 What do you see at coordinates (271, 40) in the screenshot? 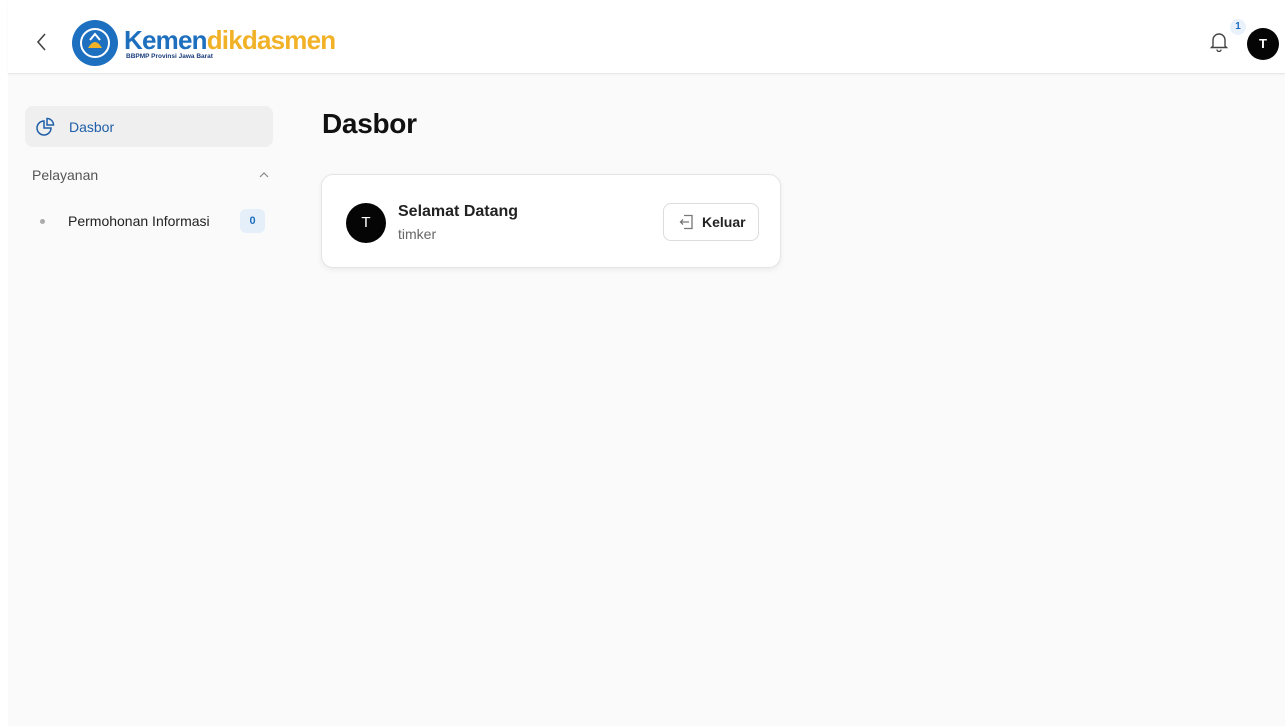
I see `logo-text-part2: dikdasmen` at bounding box center [271, 40].